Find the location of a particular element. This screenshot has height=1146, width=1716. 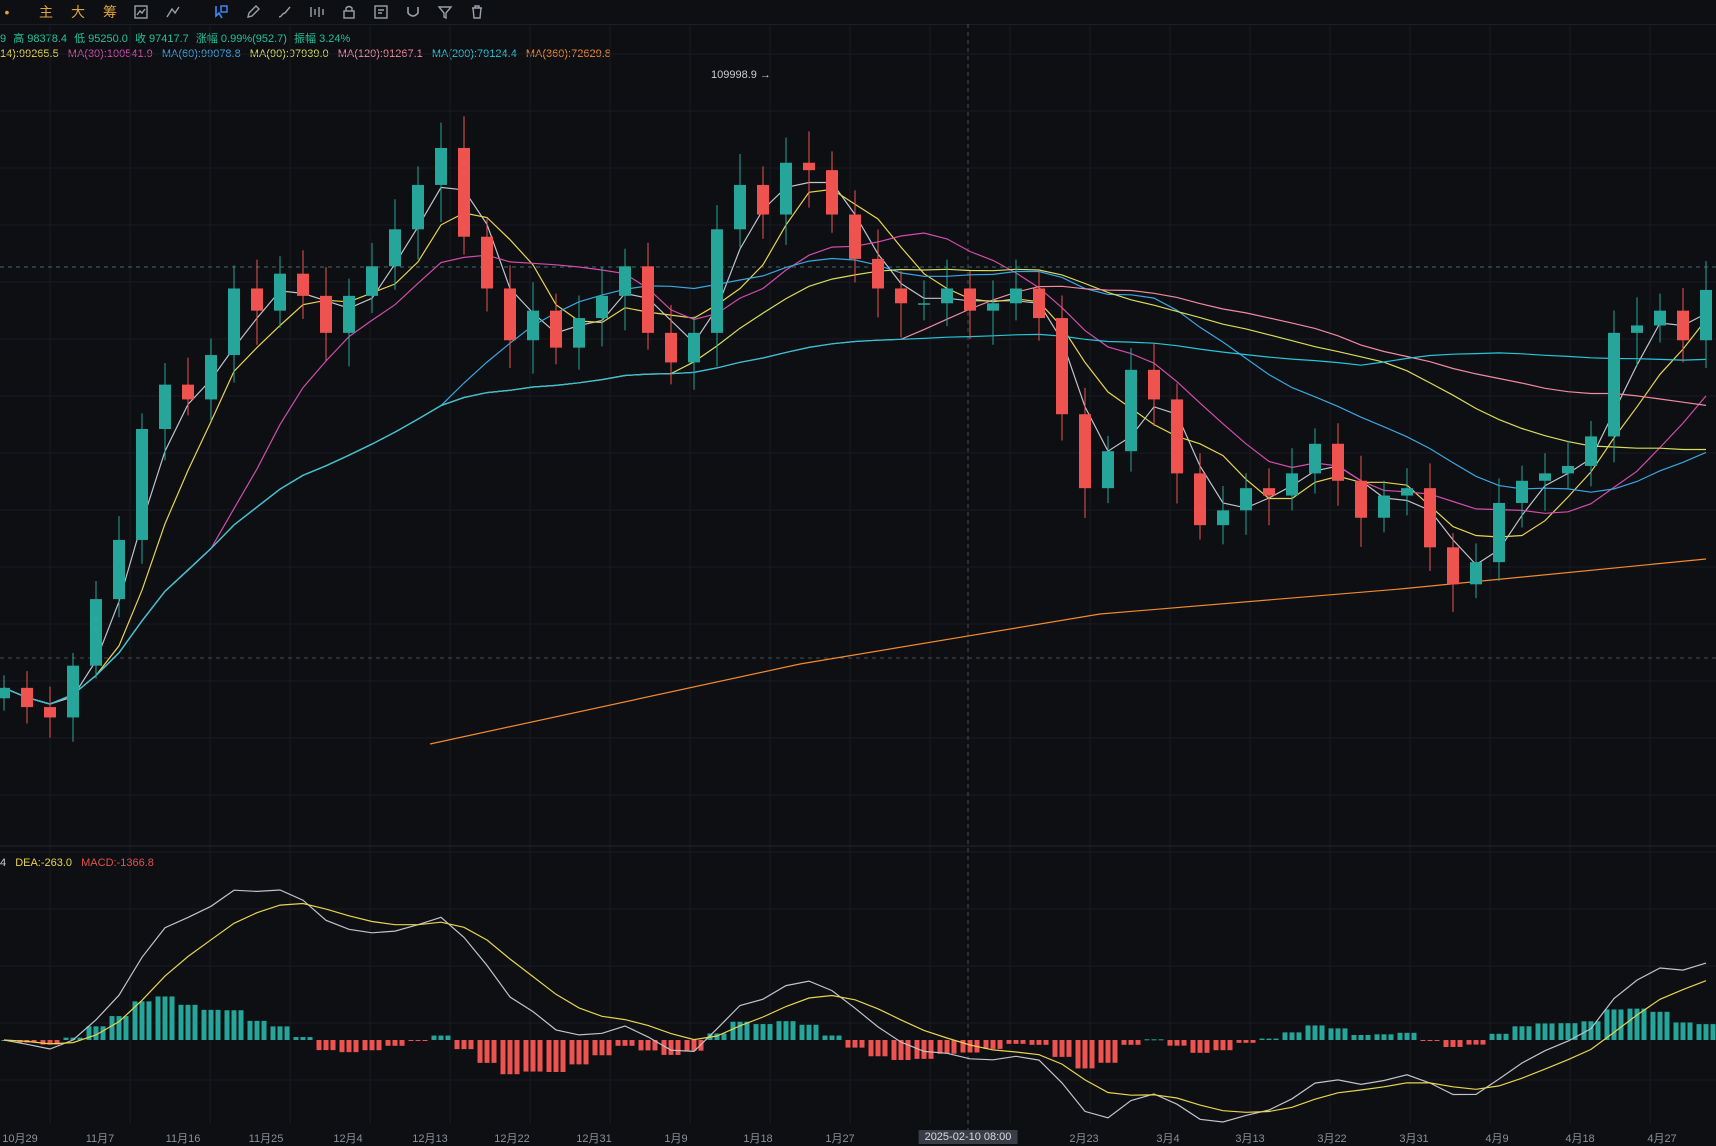

macd-dea-value: DEA:-263.0 is located at coordinates (44, 863).